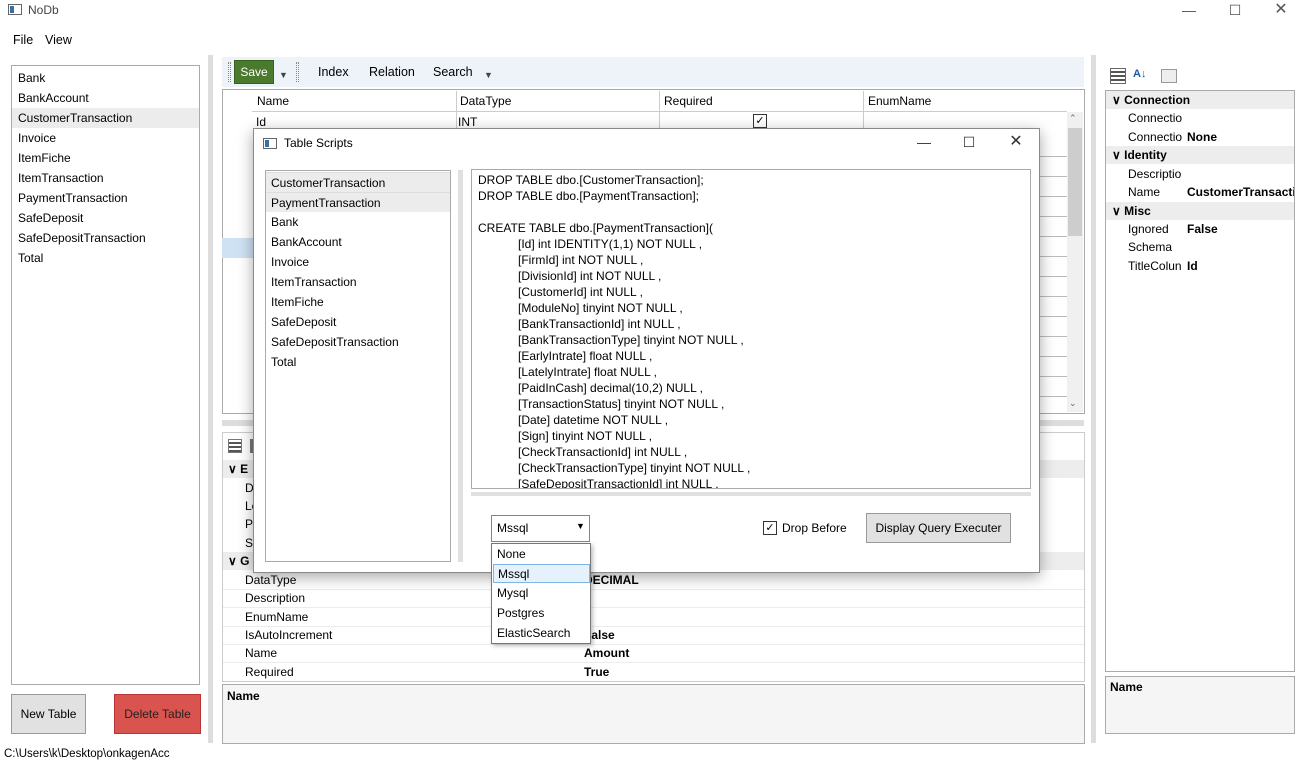 The width and height of the screenshot is (1305, 767). What do you see at coordinates (1169, 76) in the screenshot?
I see `property-pages-icon` at bounding box center [1169, 76].